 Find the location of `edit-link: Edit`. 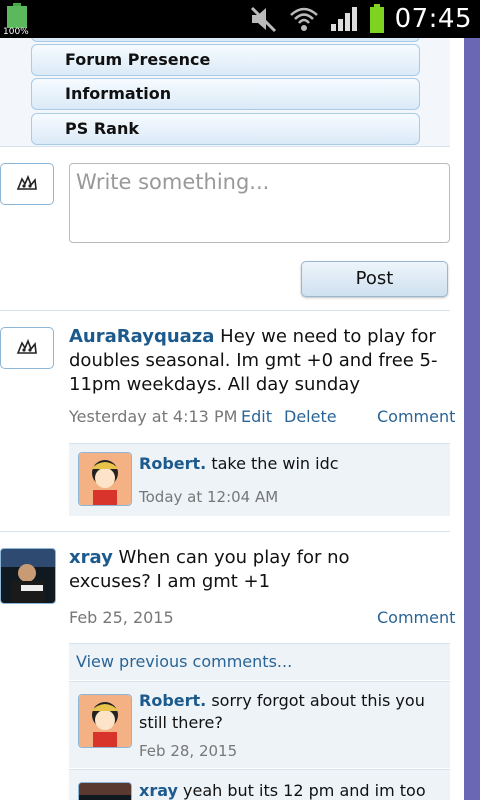

edit-link: Edit is located at coordinates (256, 416).